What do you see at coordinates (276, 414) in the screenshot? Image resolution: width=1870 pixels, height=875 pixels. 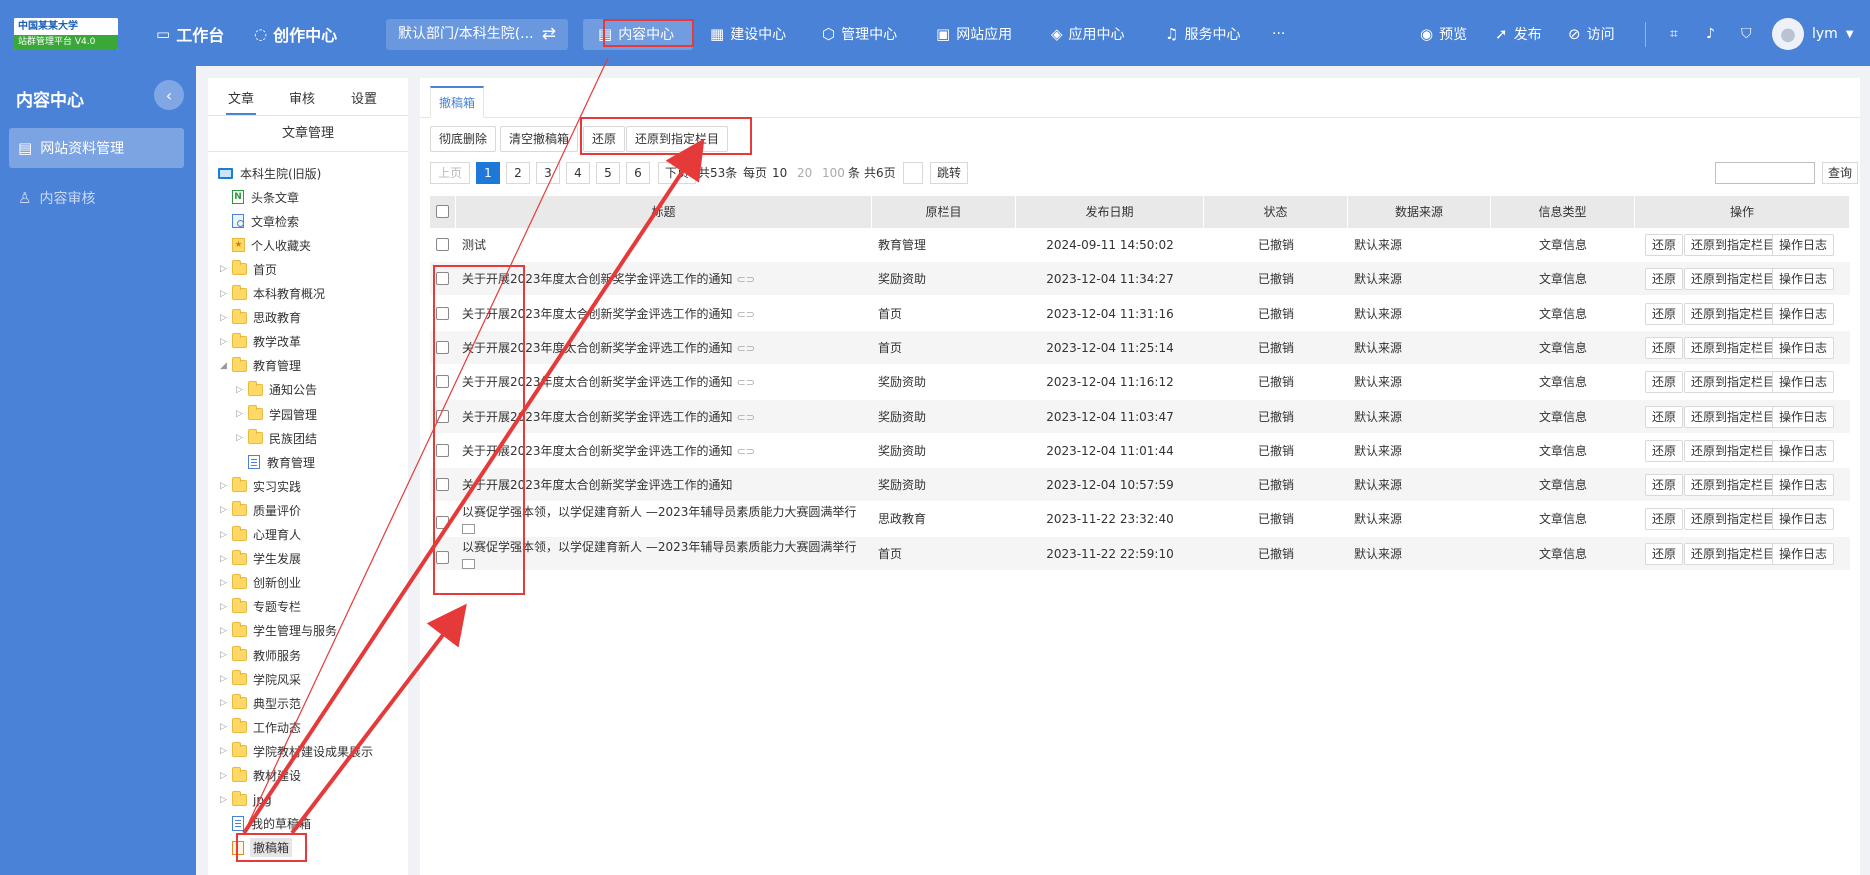 I see `tree-node: ▷ 学园管理` at bounding box center [276, 414].